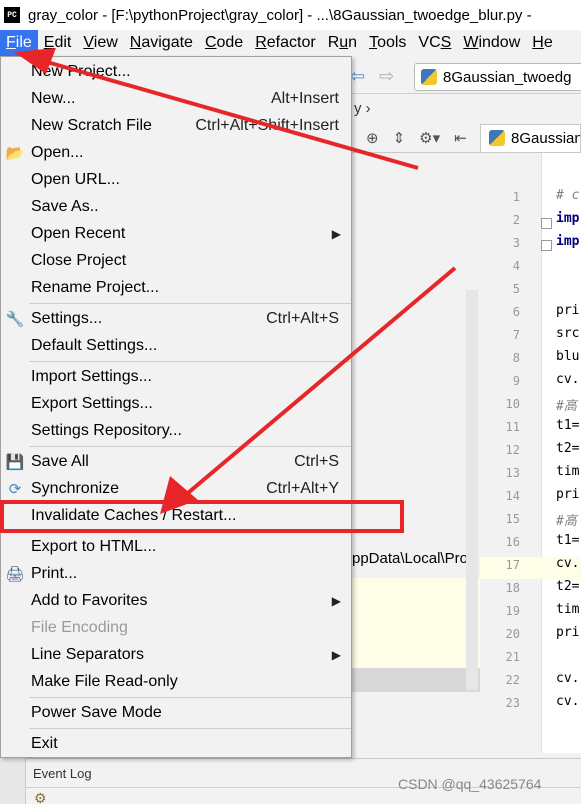 The height and width of the screenshot is (804, 581). I want to click on menu-item-exit: Exit, so click(176, 743).